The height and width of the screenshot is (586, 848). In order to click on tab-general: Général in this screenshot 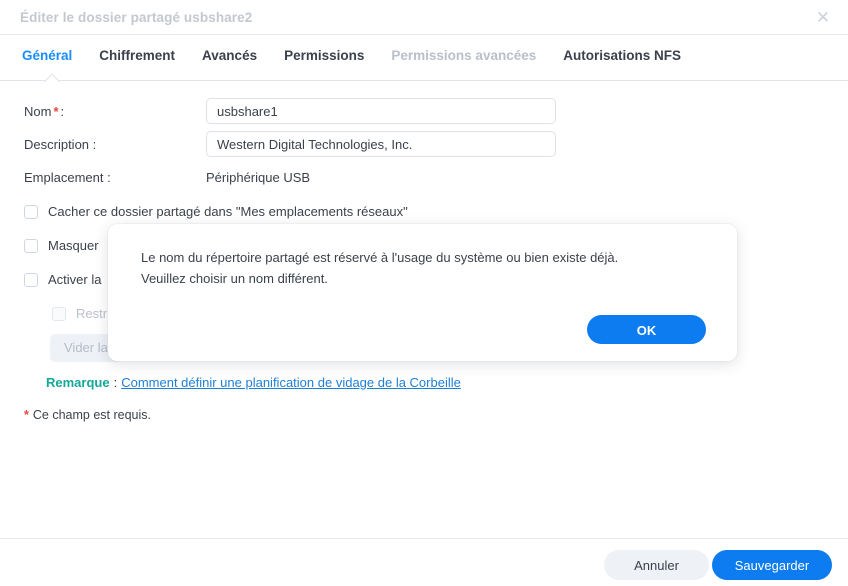, I will do `click(54, 55)`.